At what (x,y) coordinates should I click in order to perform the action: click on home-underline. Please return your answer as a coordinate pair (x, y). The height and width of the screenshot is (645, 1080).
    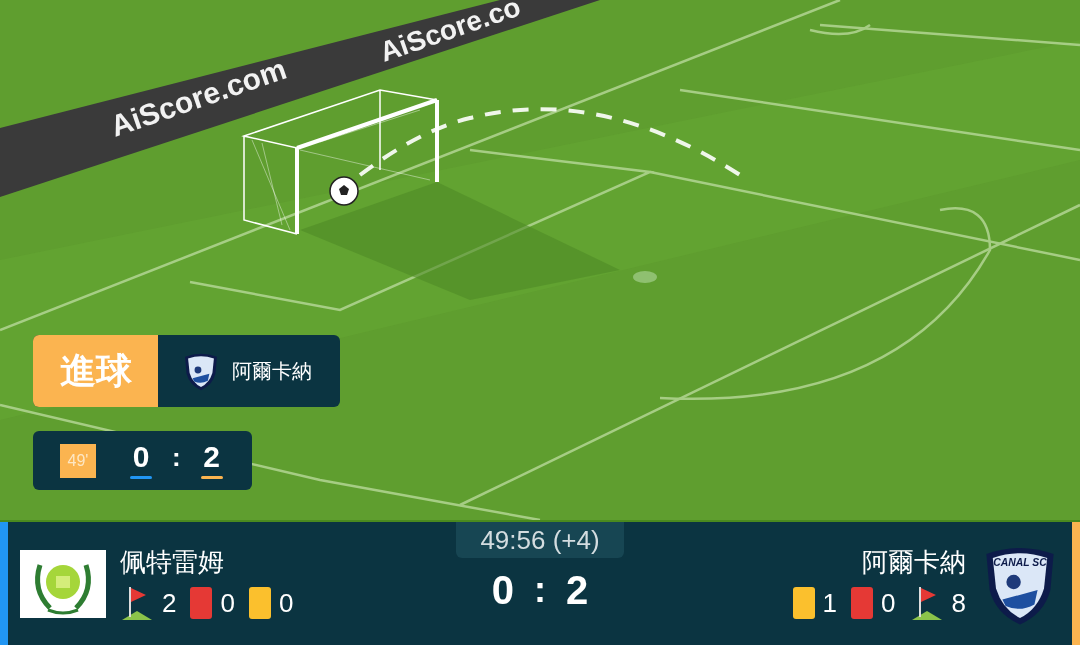
    Looking at the image, I should click on (141, 477).